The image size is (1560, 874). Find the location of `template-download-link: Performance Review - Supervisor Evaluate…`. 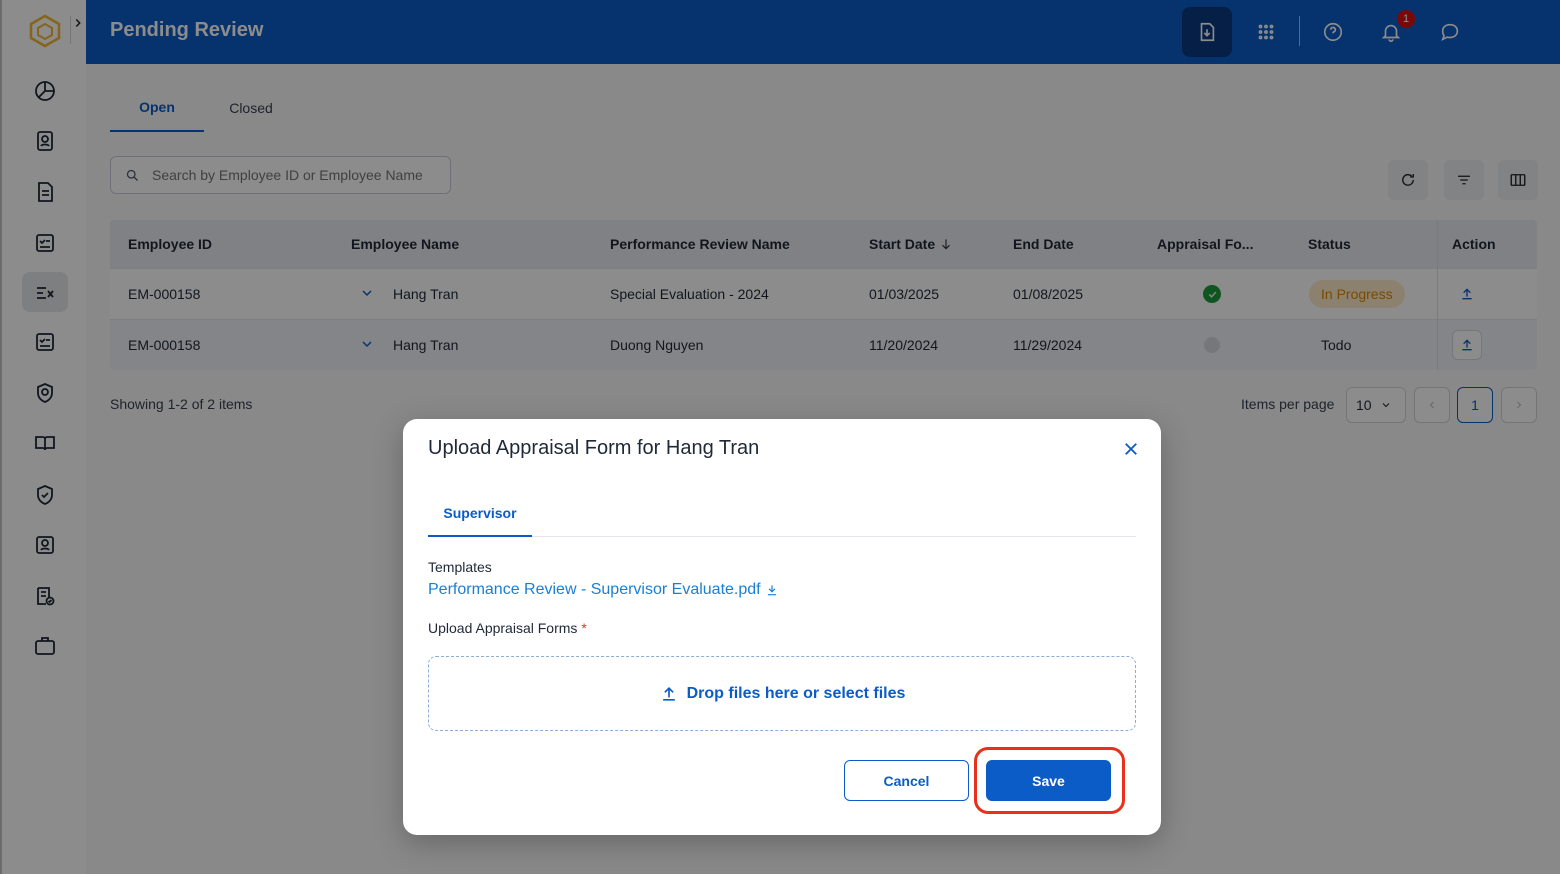

template-download-link: Performance Review - Supervisor Evaluate… is located at coordinates (603, 590).